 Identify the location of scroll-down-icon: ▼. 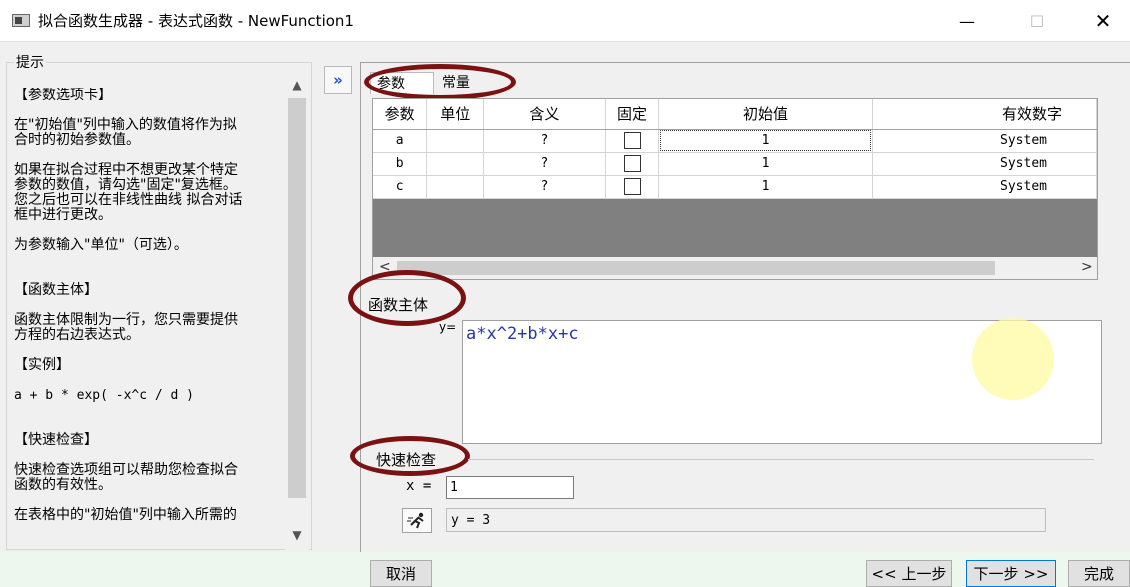
(297, 538).